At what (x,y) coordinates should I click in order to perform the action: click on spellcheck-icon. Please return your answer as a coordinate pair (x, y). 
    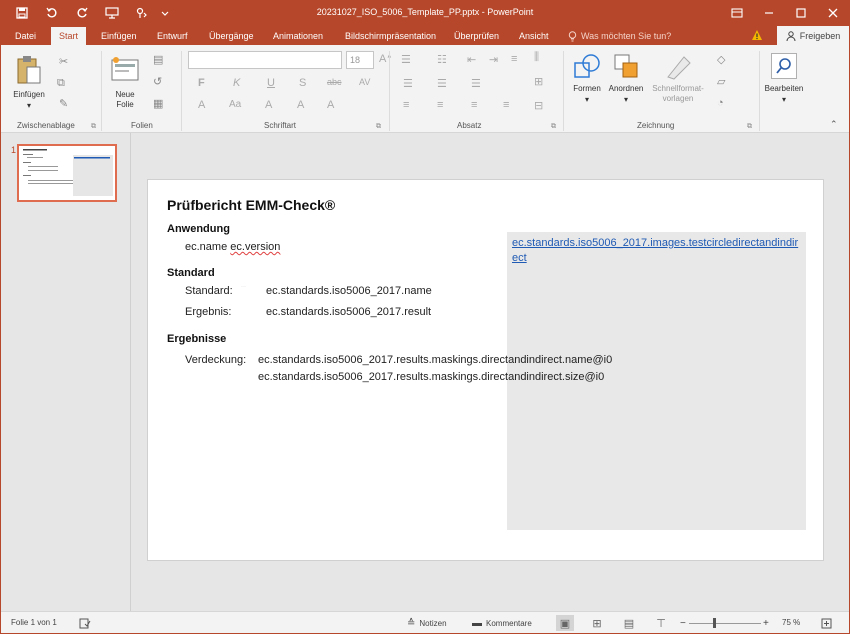
    Looking at the image, I should click on (85, 623).